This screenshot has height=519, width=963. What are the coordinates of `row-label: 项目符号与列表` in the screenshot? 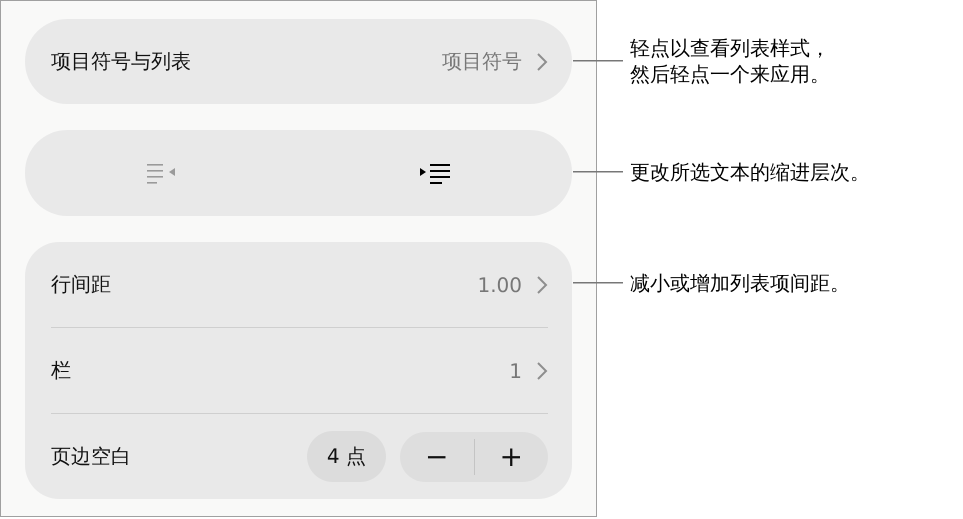 It's located at (121, 61).